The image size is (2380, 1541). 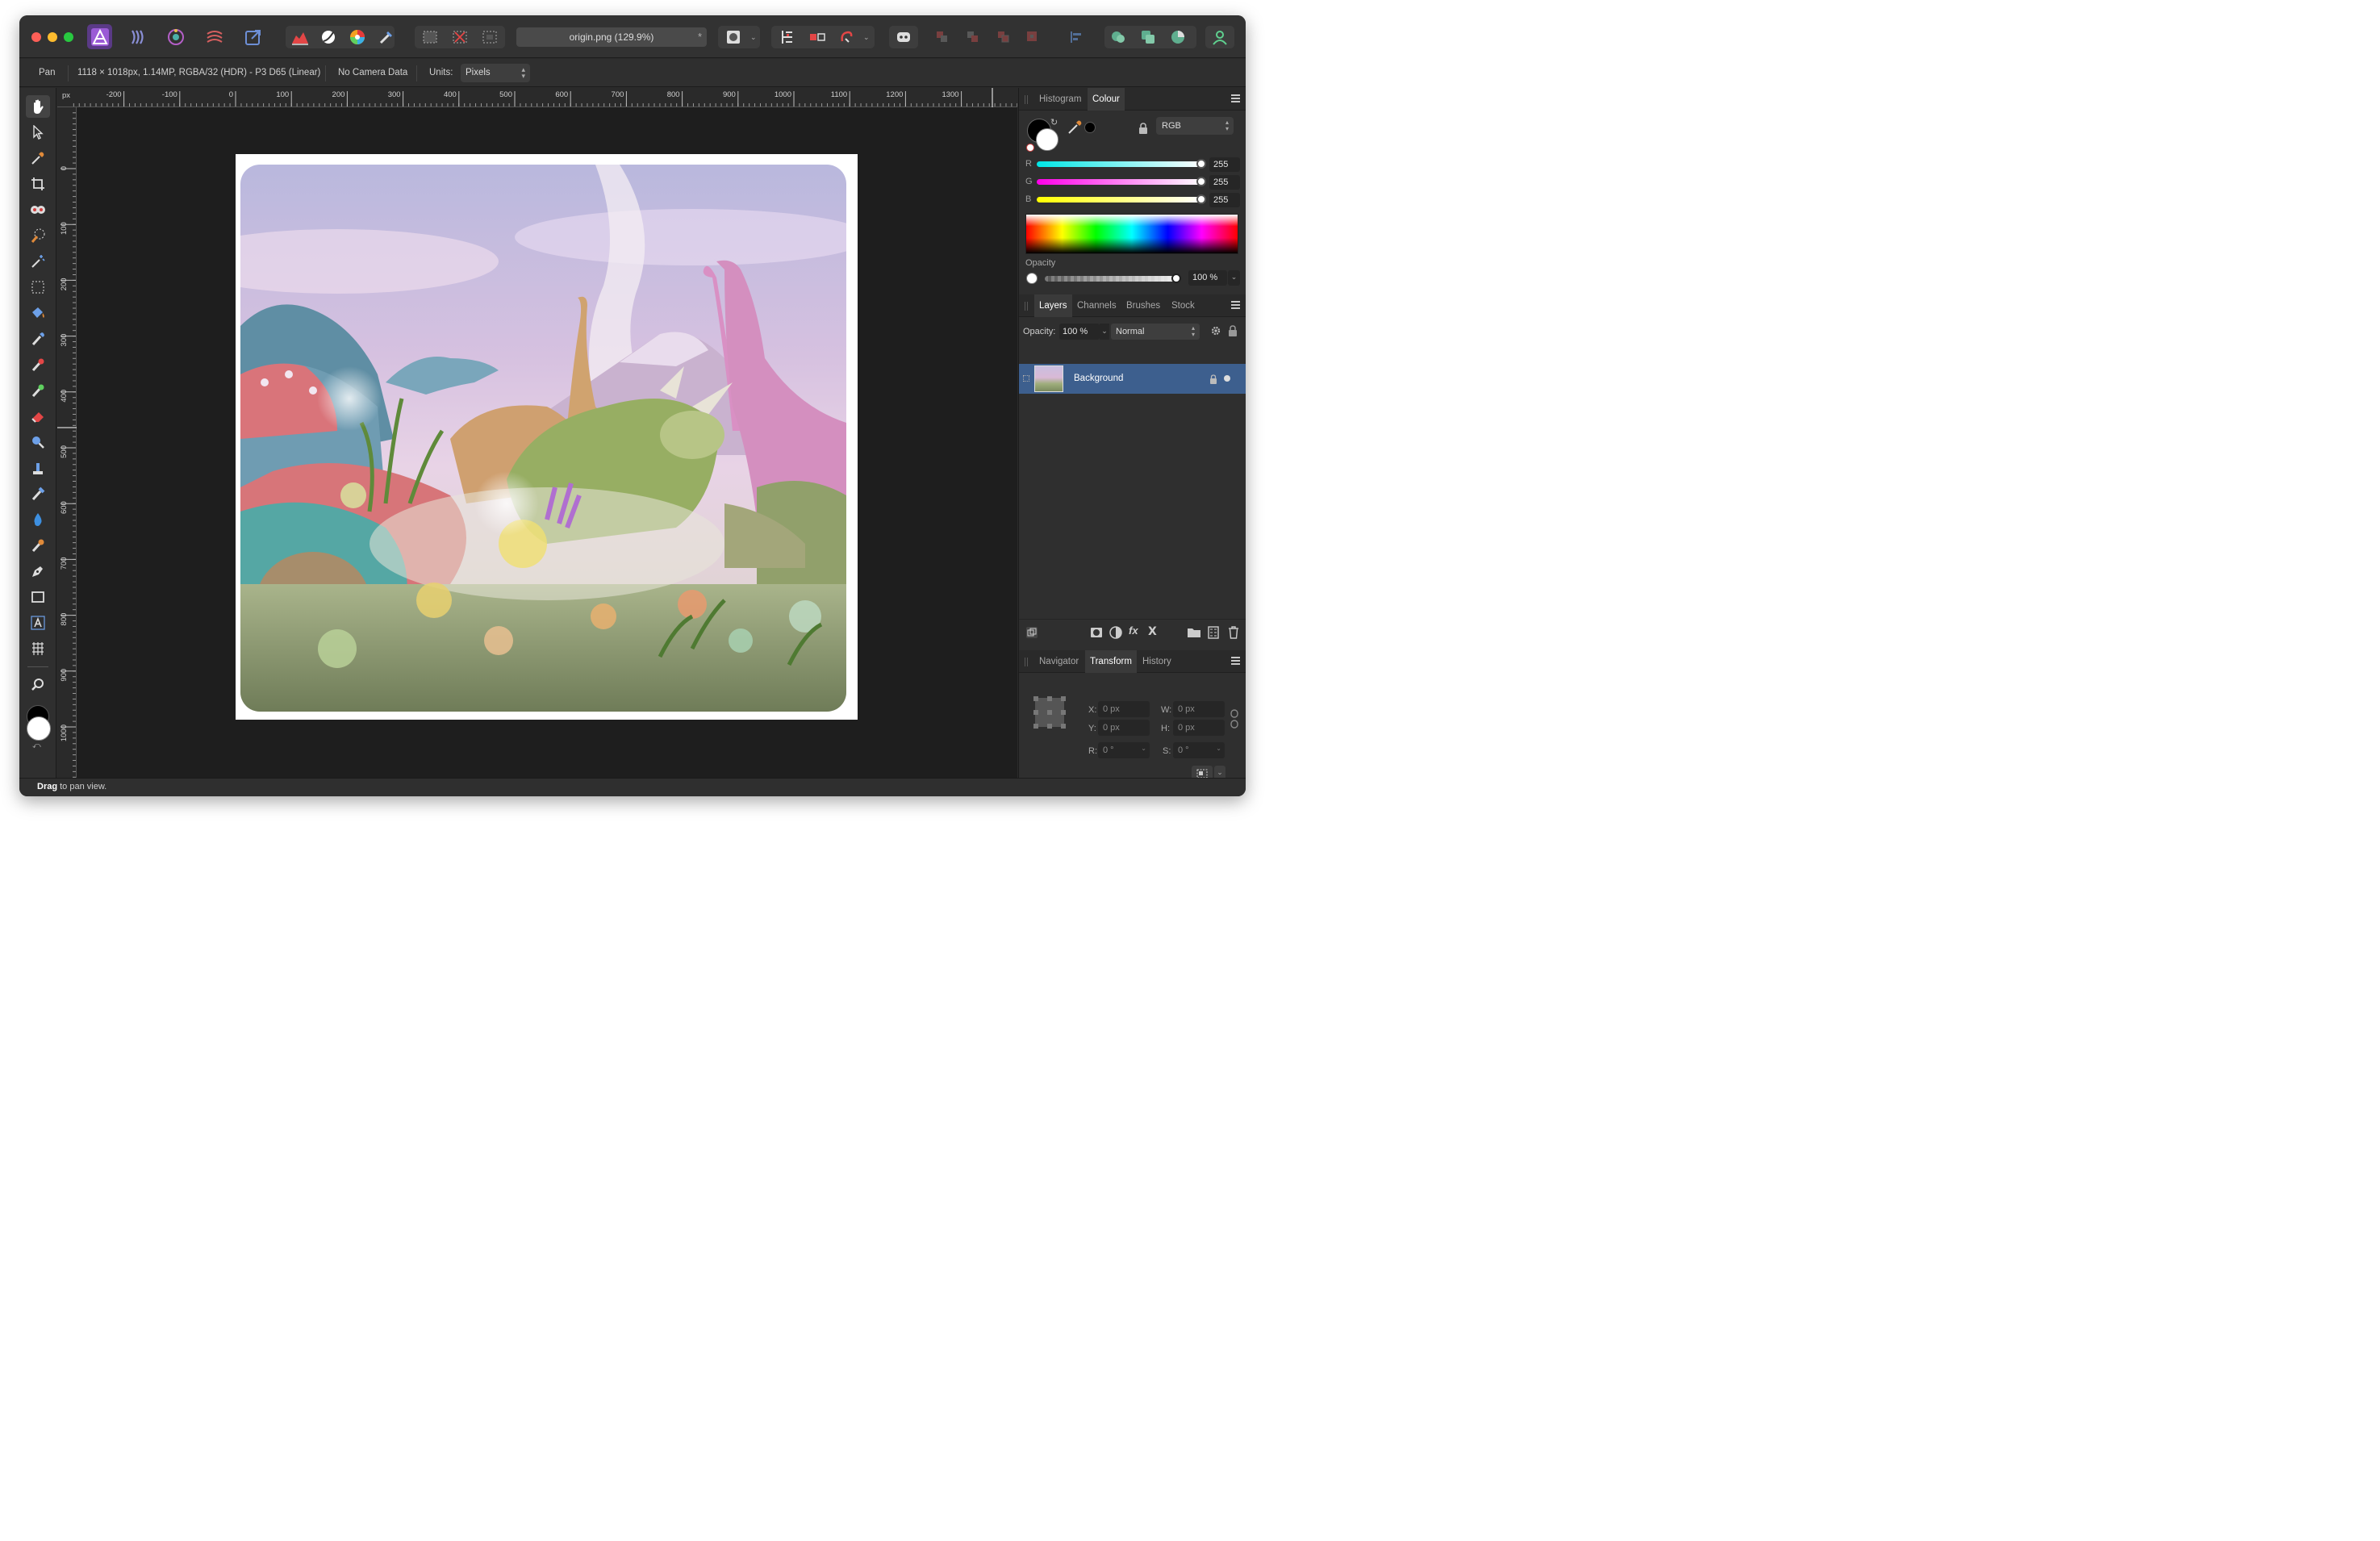 What do you see at coordinates (1233, 332) in the screenshot?
I see `layer-lock-icon` at bounding box center [1233, 332].